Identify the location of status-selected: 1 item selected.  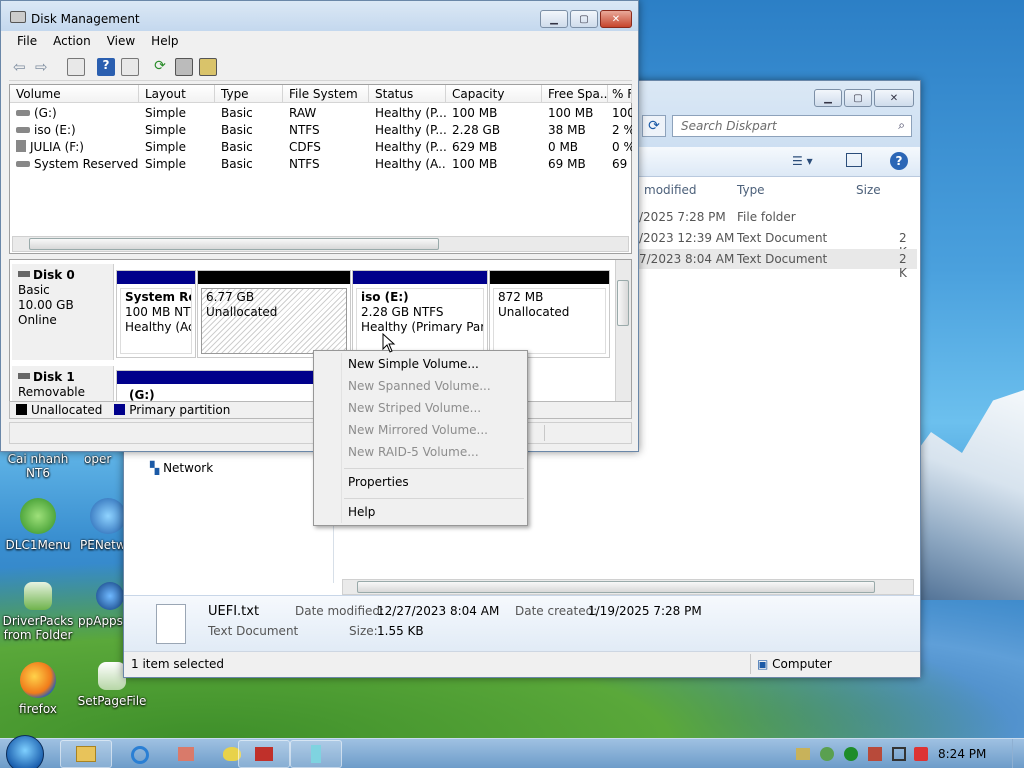
(178, 664).